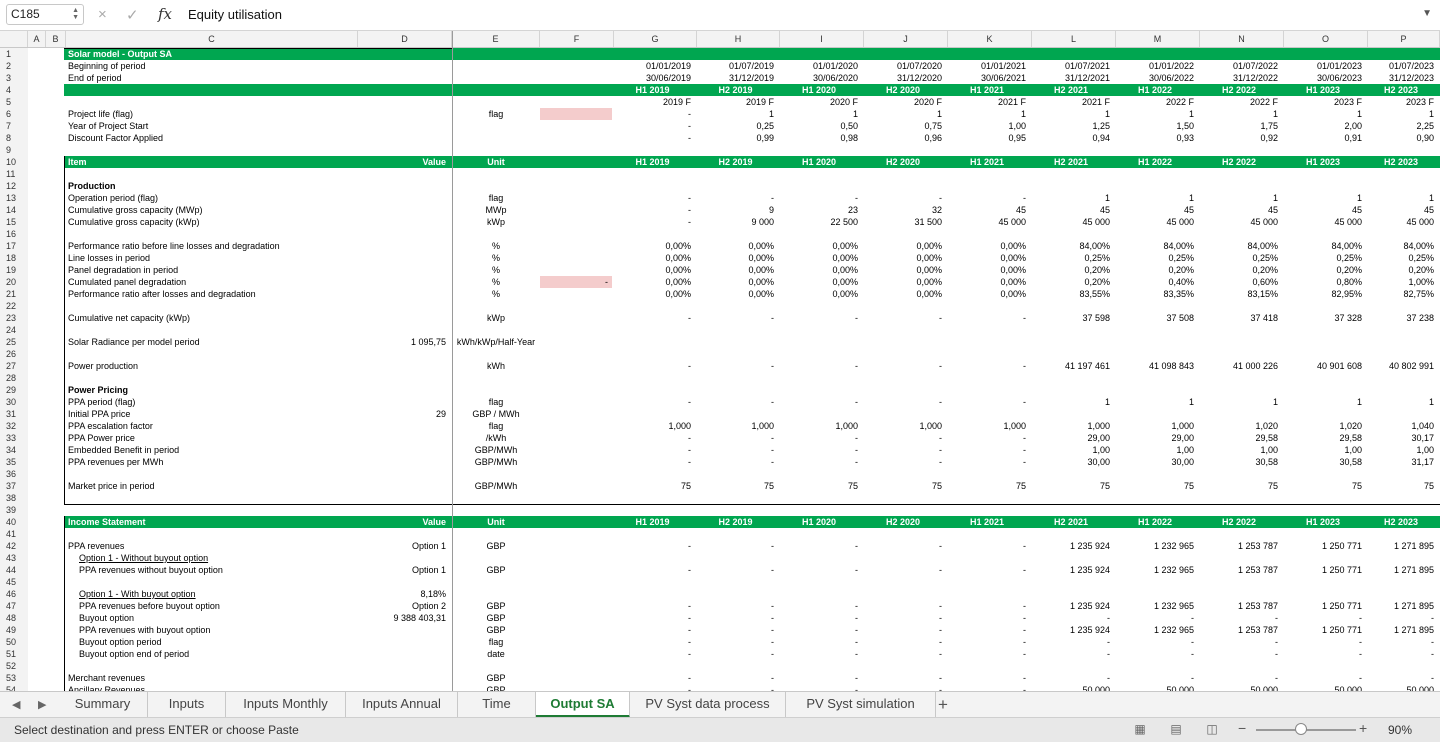  I want to click on cell-m: 0,20%, so click(1155, 270).